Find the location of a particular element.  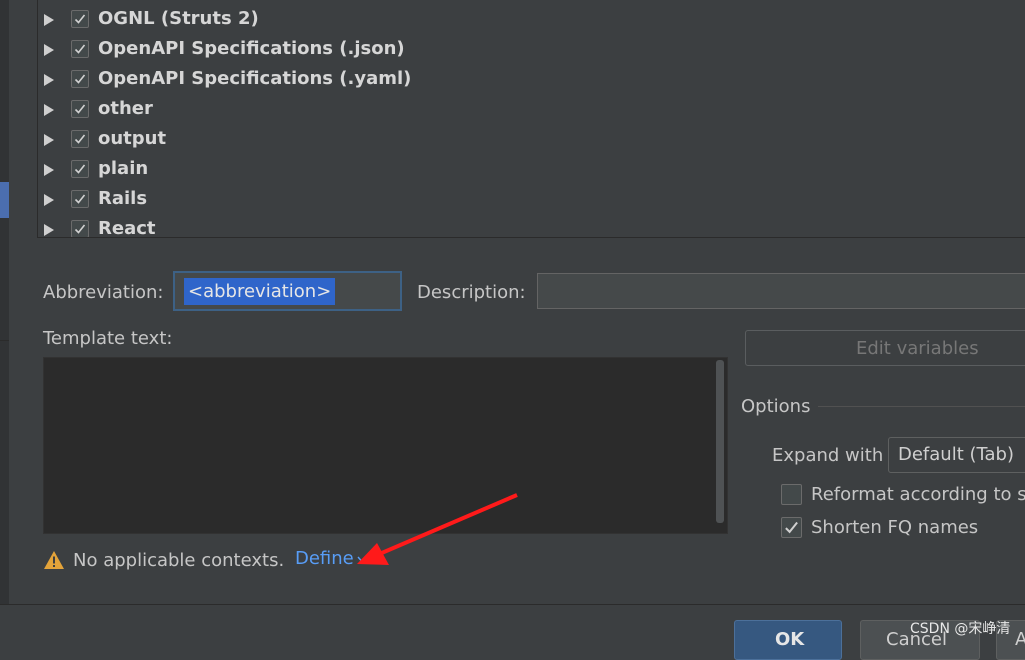

expand-with-select: Default (Tab) is located at coordinates (956, 455).